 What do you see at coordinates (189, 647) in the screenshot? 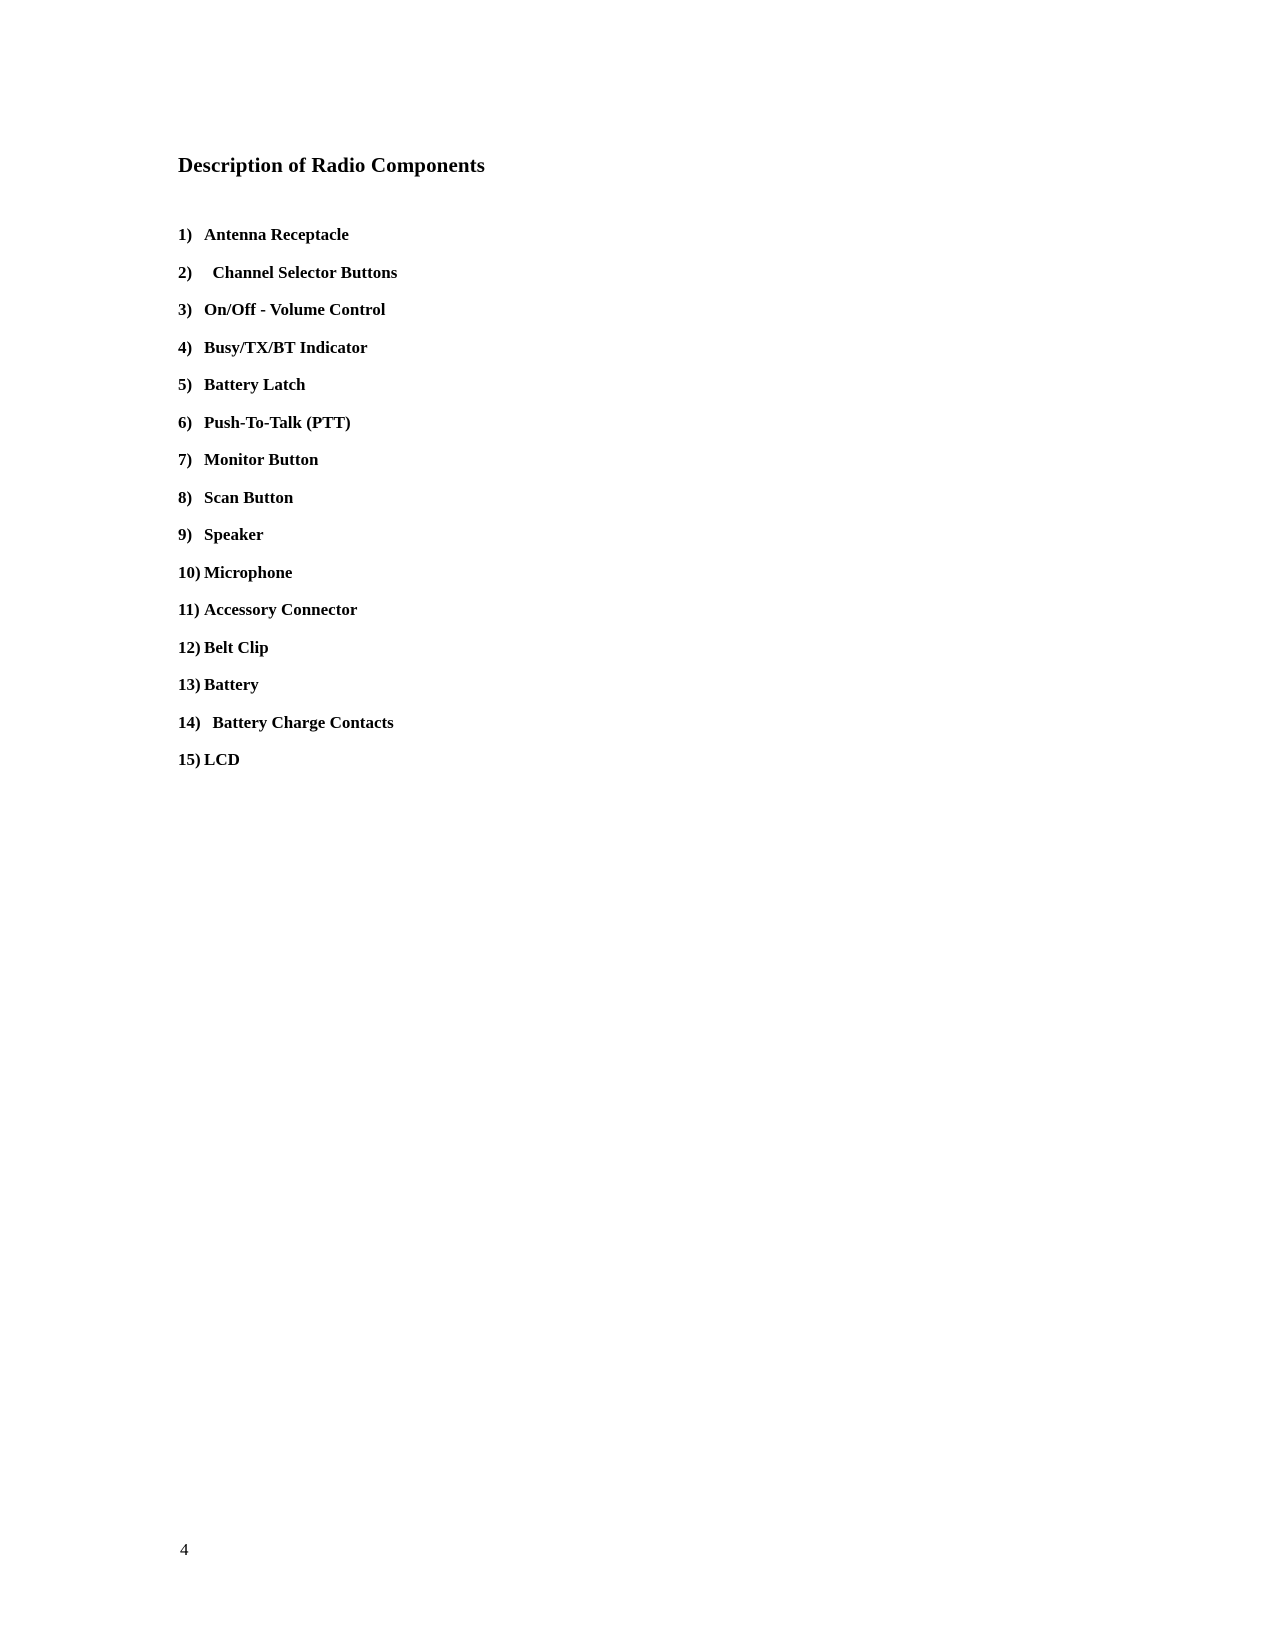
I see `list-item-number: 12)` at bounding box center [189, 647].